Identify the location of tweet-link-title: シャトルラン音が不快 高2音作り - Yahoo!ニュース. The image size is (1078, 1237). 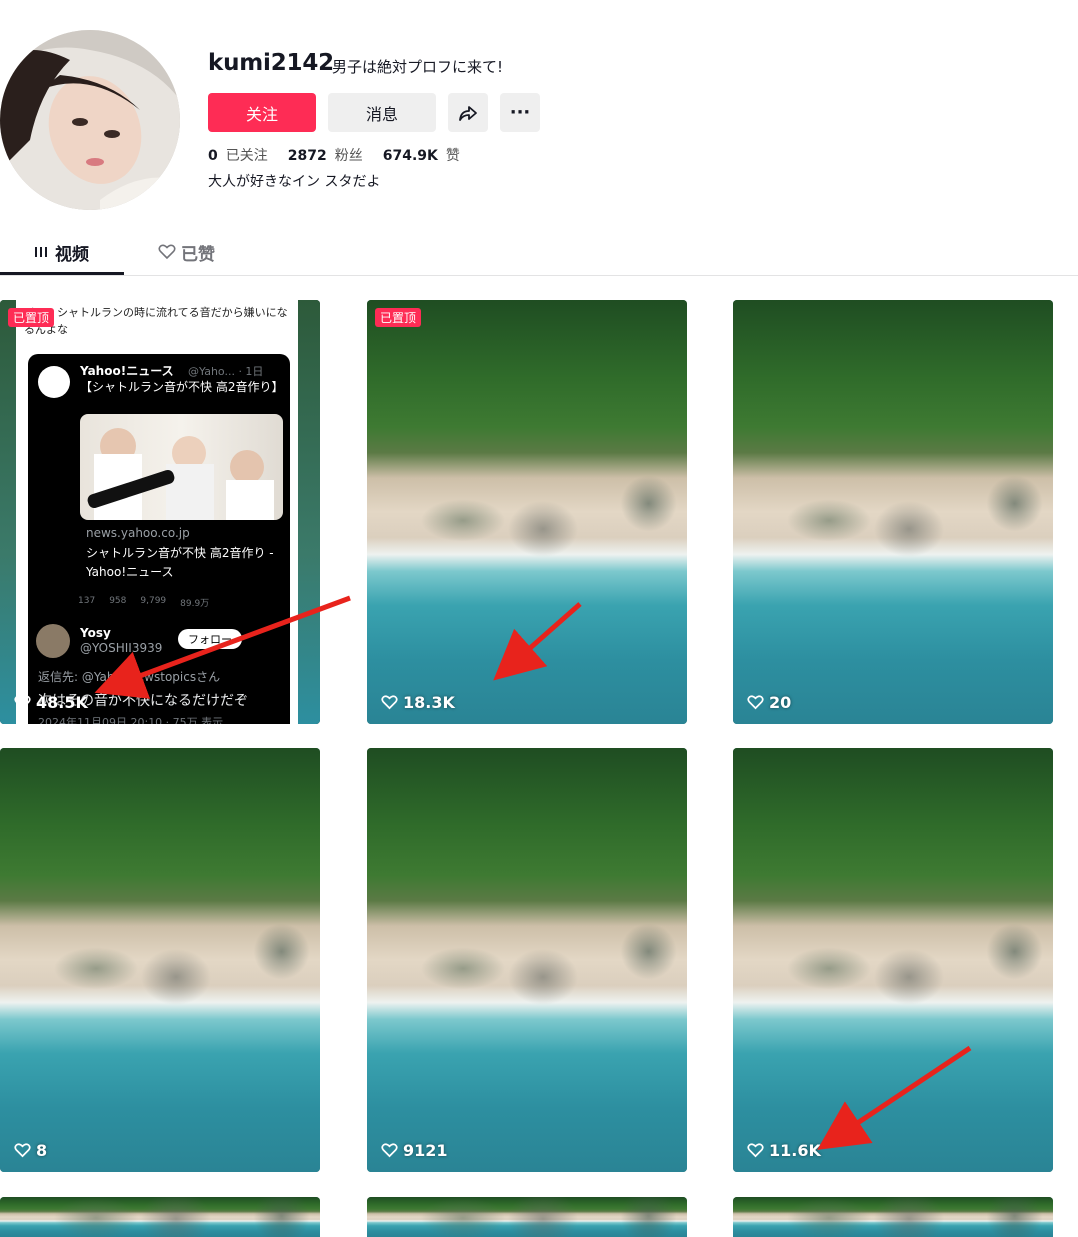
(180, 562).